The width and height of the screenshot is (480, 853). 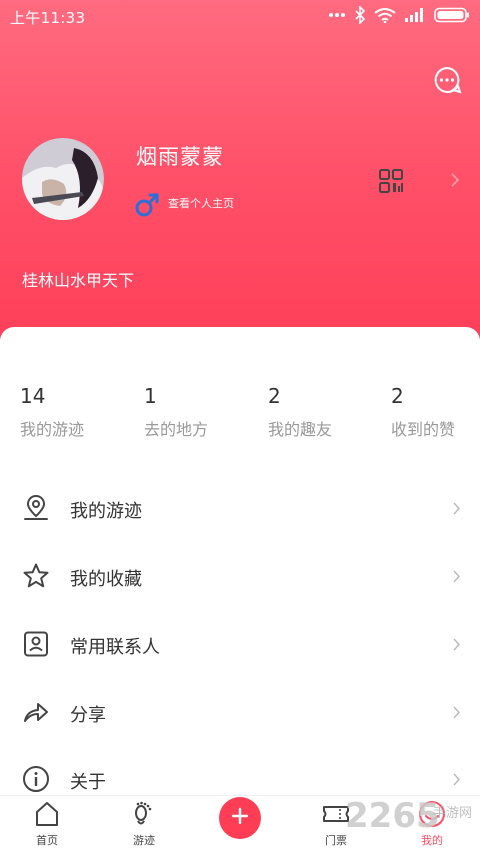 What do you see at coordinates (385, 15) in the screenshot?
I see `wifi-icon` at bounding box center [385, 15].